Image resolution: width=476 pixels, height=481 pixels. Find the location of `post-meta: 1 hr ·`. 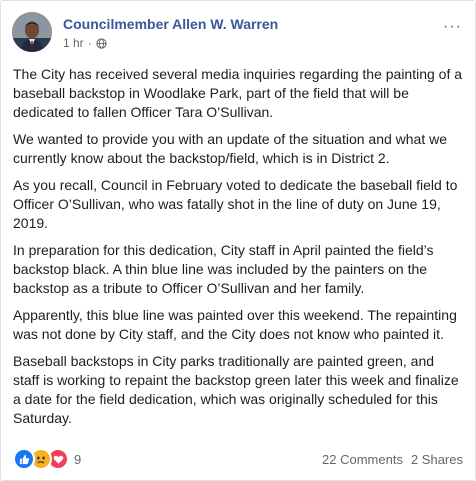

post-meta: 1 hr · is located at coordinates (85, 43).